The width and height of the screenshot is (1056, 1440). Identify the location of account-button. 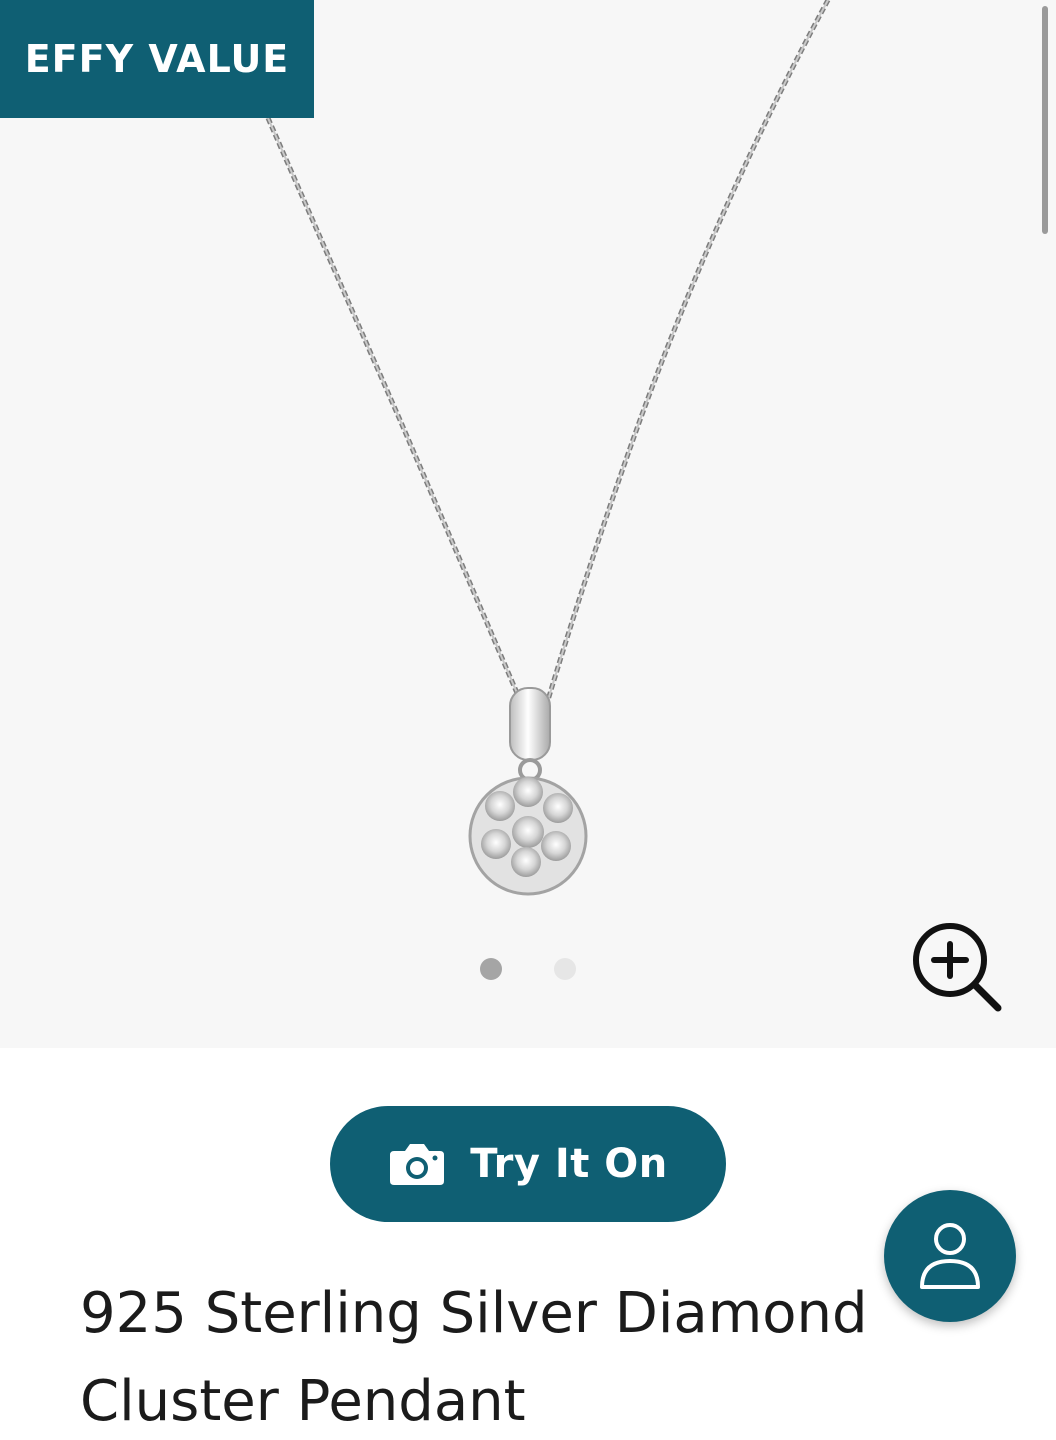
(950, 1256).